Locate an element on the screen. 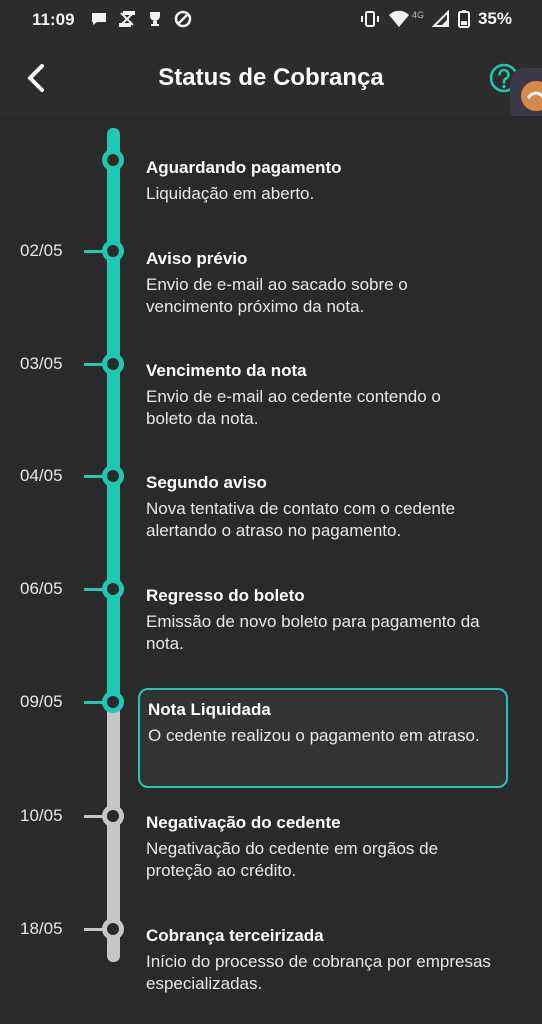 This screenshot has height=1024, width=542. step-date: 02/05 is located at coordinates (41, 250).